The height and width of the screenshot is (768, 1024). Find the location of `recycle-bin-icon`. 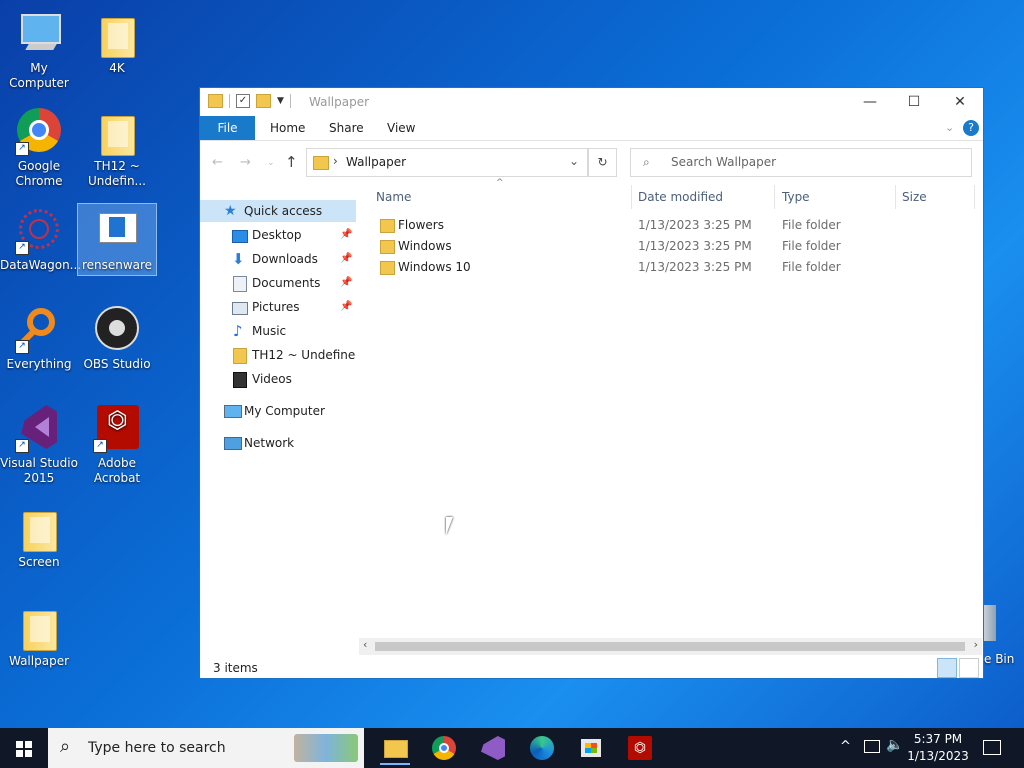

recycle-bin-icon is located at coordinates (989, 623).